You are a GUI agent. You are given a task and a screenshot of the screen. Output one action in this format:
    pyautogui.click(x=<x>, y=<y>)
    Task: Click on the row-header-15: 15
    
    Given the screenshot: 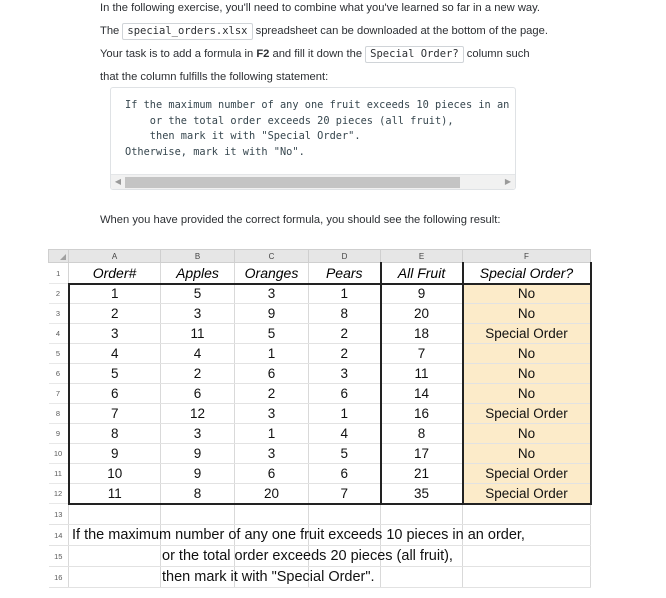 What is the action you would take?
    pyautogui.click(x=58, y=556)
    